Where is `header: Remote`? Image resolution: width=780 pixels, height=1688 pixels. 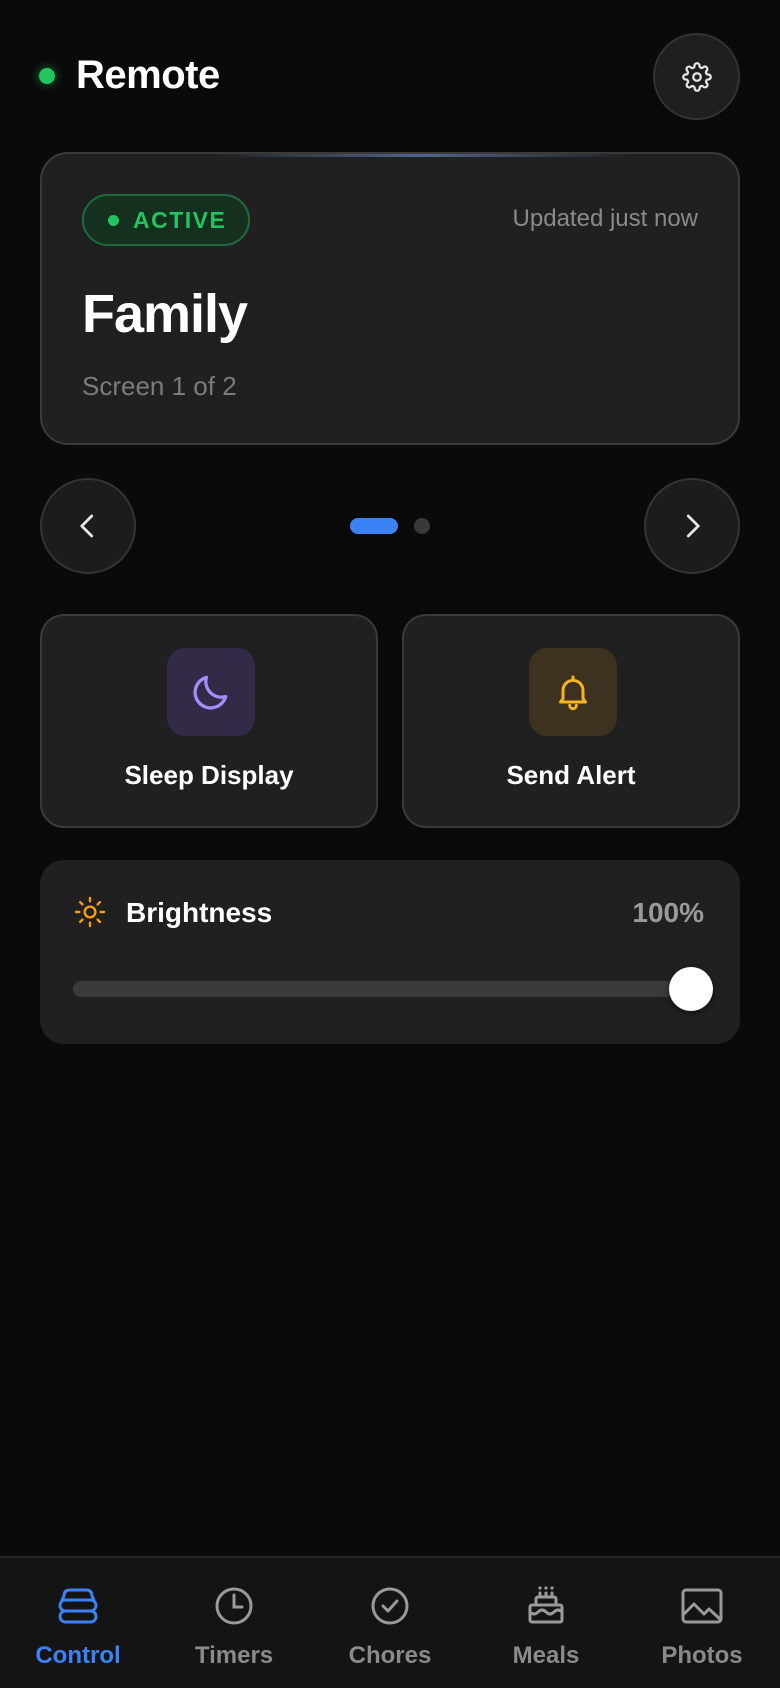 header: Remote is located at coordinates (390, 75).